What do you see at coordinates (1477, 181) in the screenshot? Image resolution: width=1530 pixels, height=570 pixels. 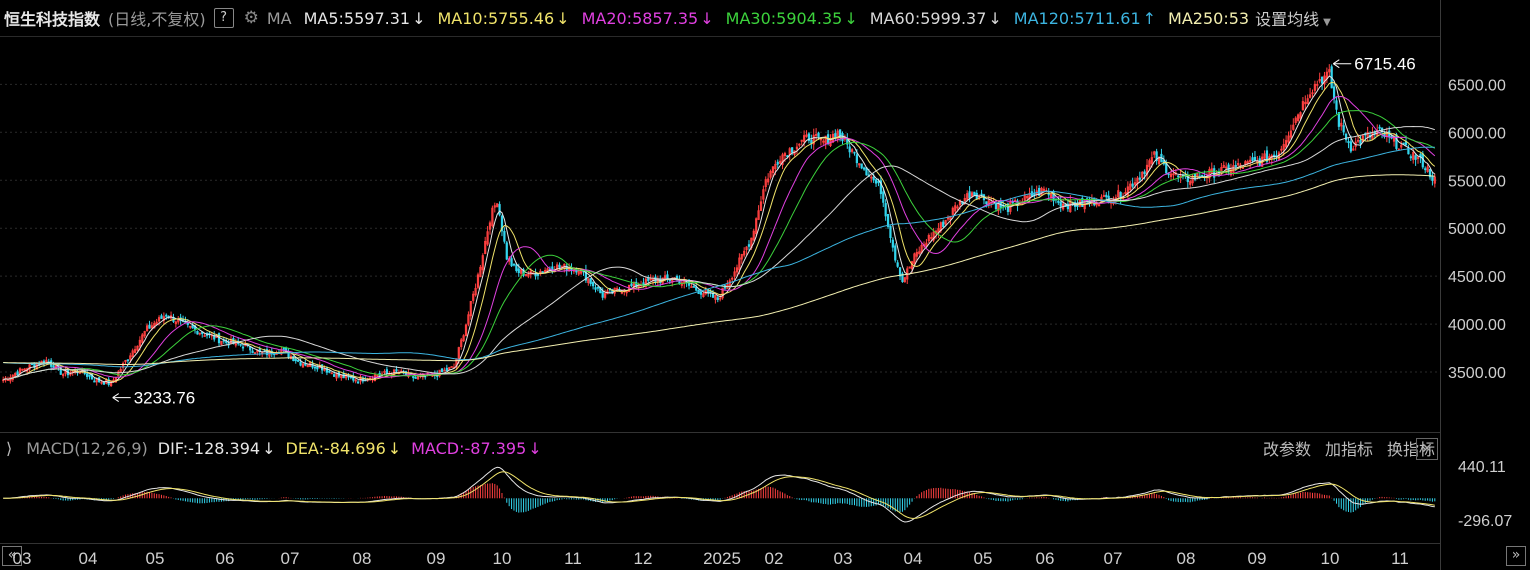 I see `y-tick-label: 5500.00` at bounding box center [1477, 181].